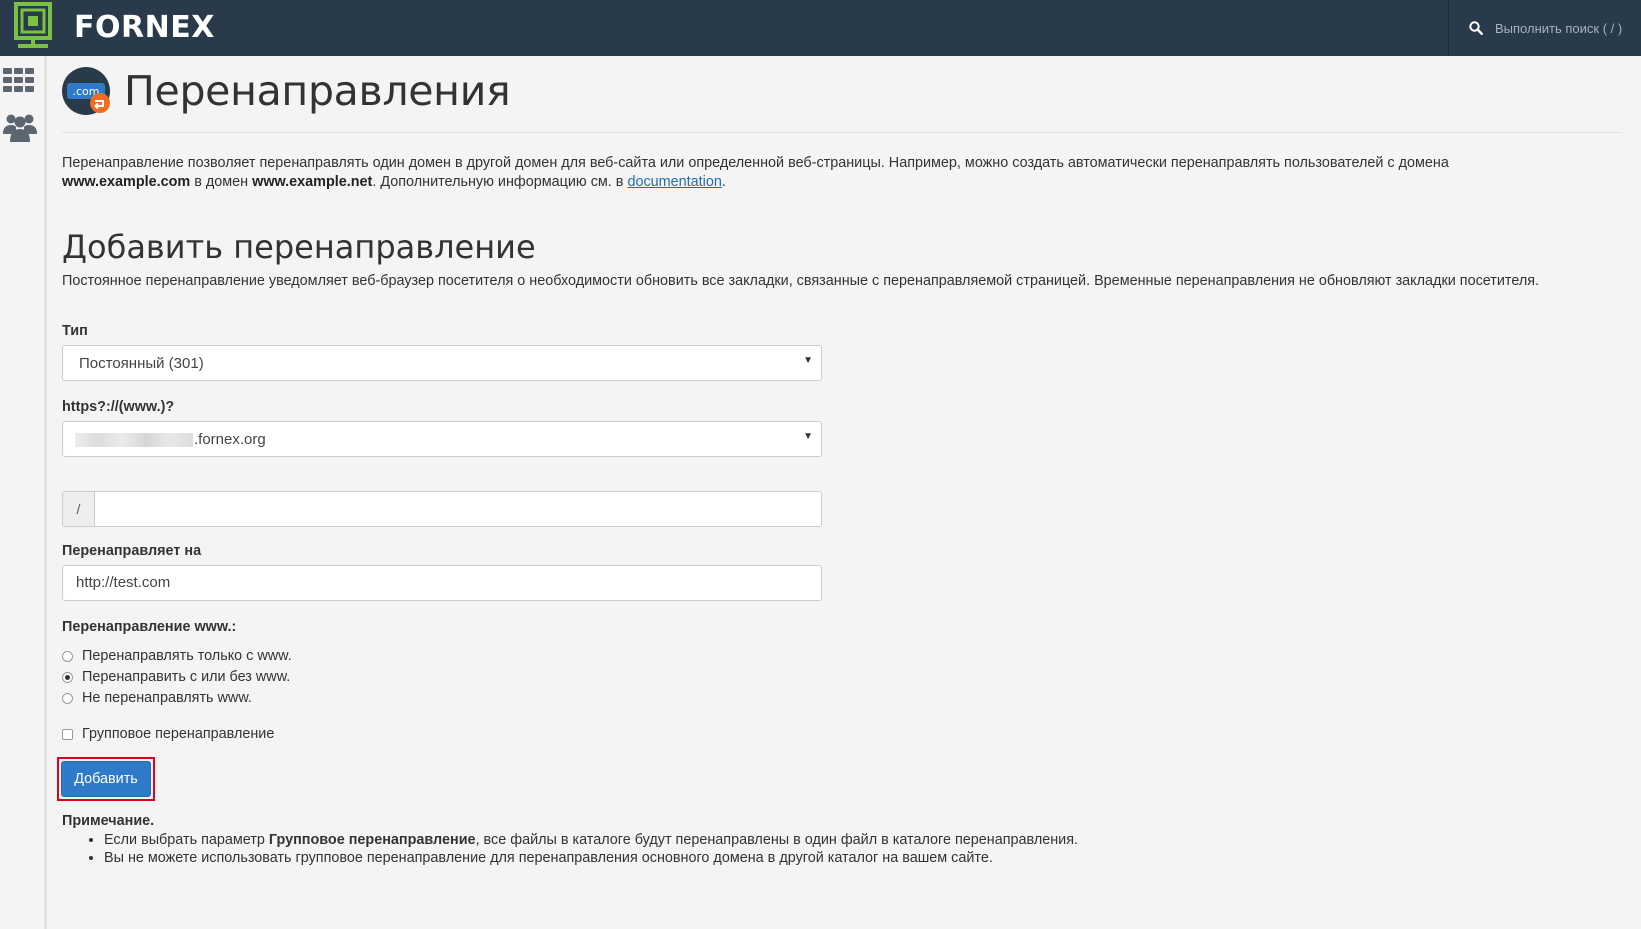  I want to click on redirect-to-label: Перенаправляет на, so click(132, 551).